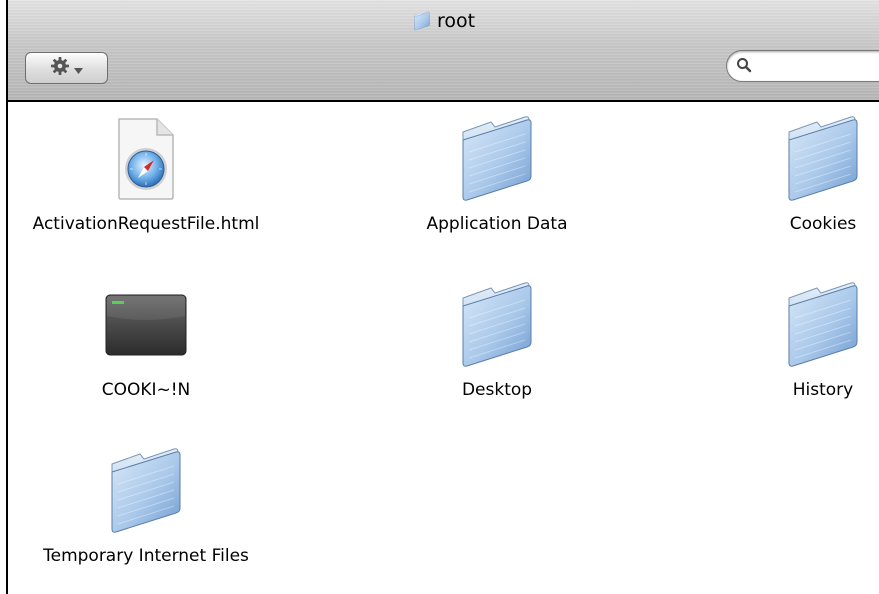 The height and width of the screenshot is (594, 879). What do you see at coordinates (60, 68) in the screenshot?
I see `gear-icon` at bounding box center [60, 68].